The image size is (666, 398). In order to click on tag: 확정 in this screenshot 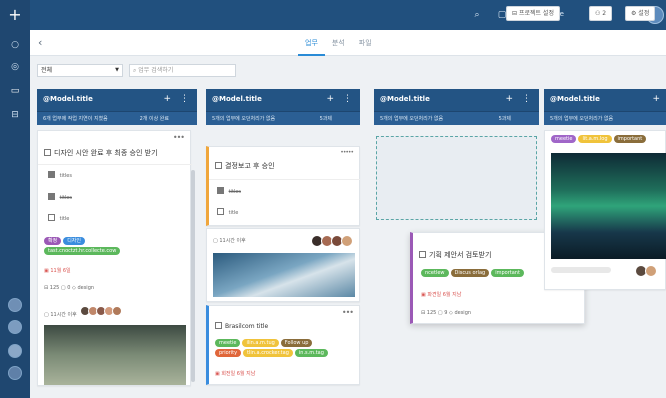, I will do `click(53, 241)`.